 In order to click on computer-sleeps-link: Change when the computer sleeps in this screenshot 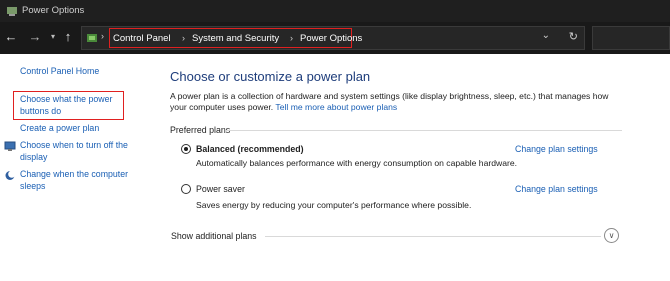, I will do `click(80, 180)`.